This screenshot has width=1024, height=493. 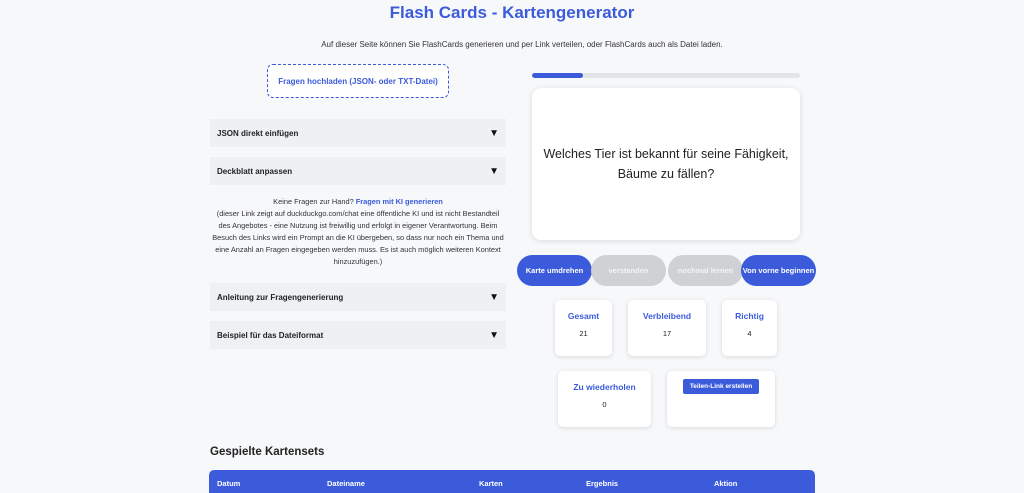 What do you see at coordinates (778, 270) in the screenshot?
I see `restart-button: Von vorne beginnen` at bounding box center [778, 270].